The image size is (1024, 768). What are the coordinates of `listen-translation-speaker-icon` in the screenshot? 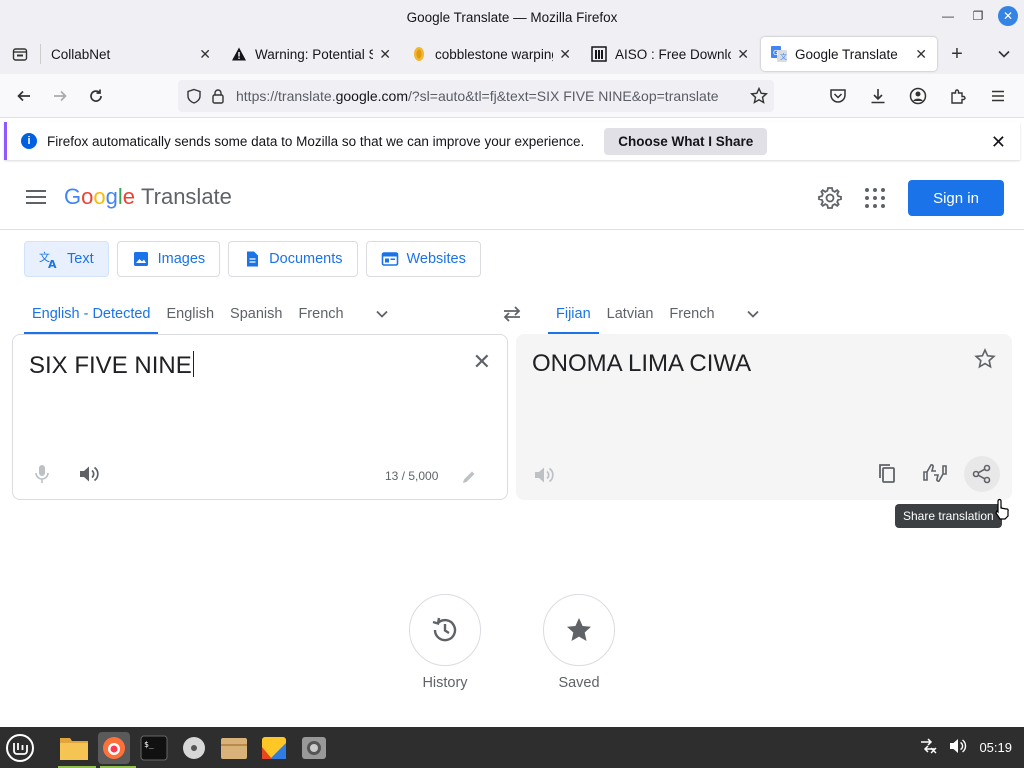 It's located at (543, 476).